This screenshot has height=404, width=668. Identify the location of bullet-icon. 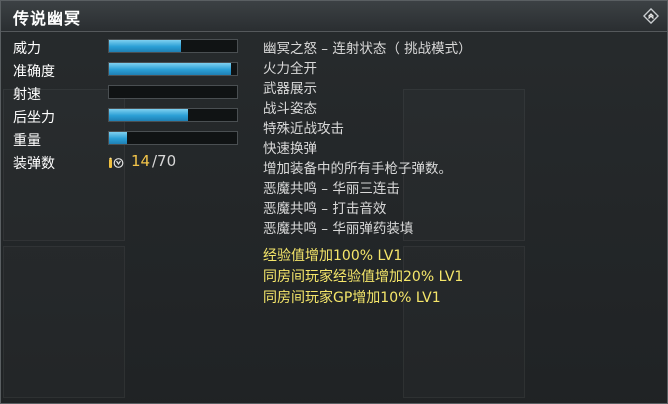
(116, 162).